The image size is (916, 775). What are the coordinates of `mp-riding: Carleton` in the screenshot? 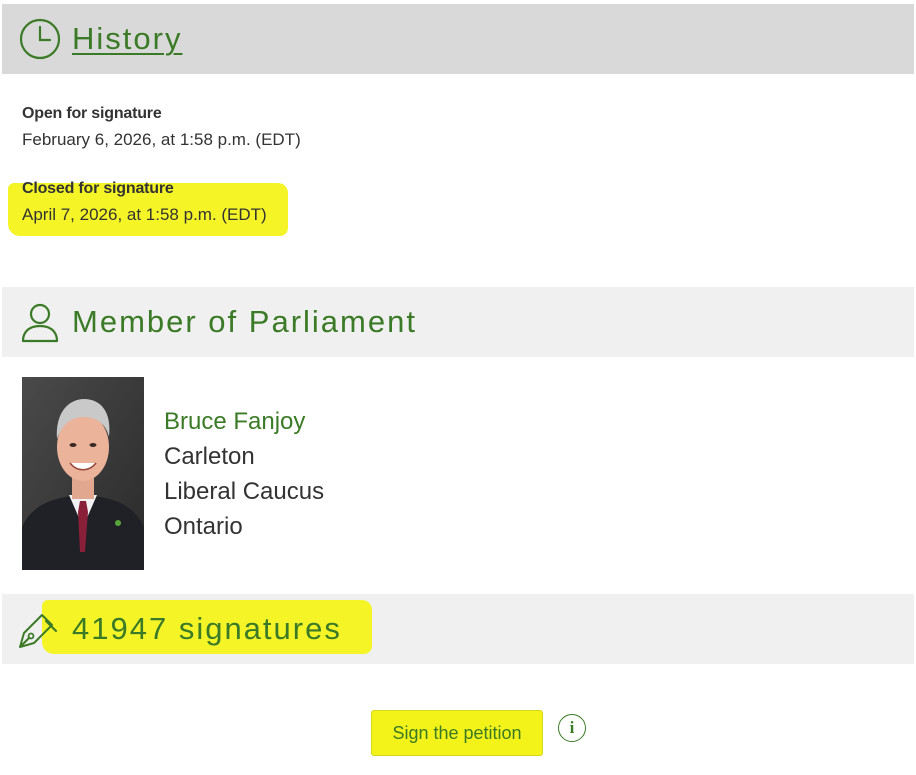 It's located at (209, 456).